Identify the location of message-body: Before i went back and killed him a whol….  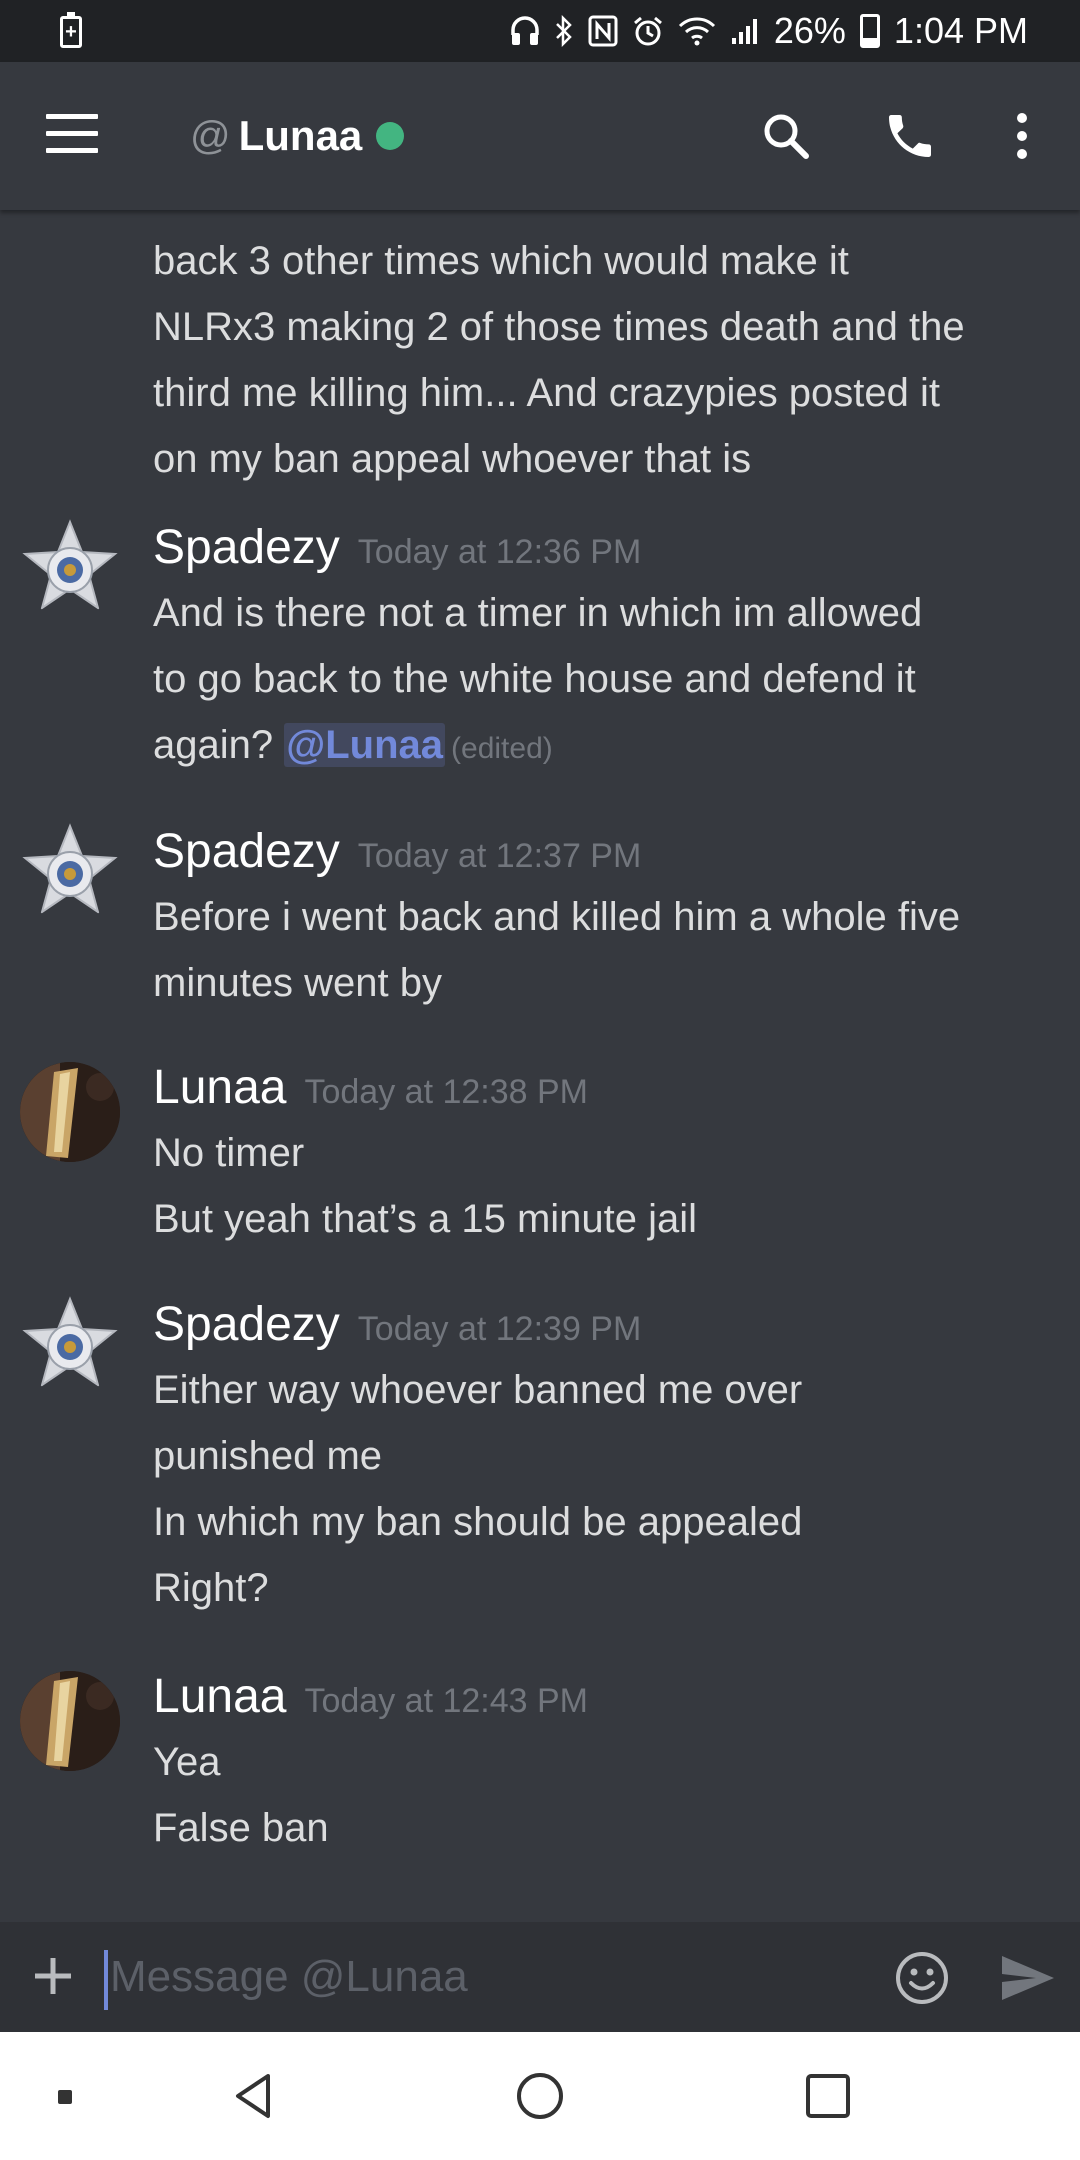
(603, 950).